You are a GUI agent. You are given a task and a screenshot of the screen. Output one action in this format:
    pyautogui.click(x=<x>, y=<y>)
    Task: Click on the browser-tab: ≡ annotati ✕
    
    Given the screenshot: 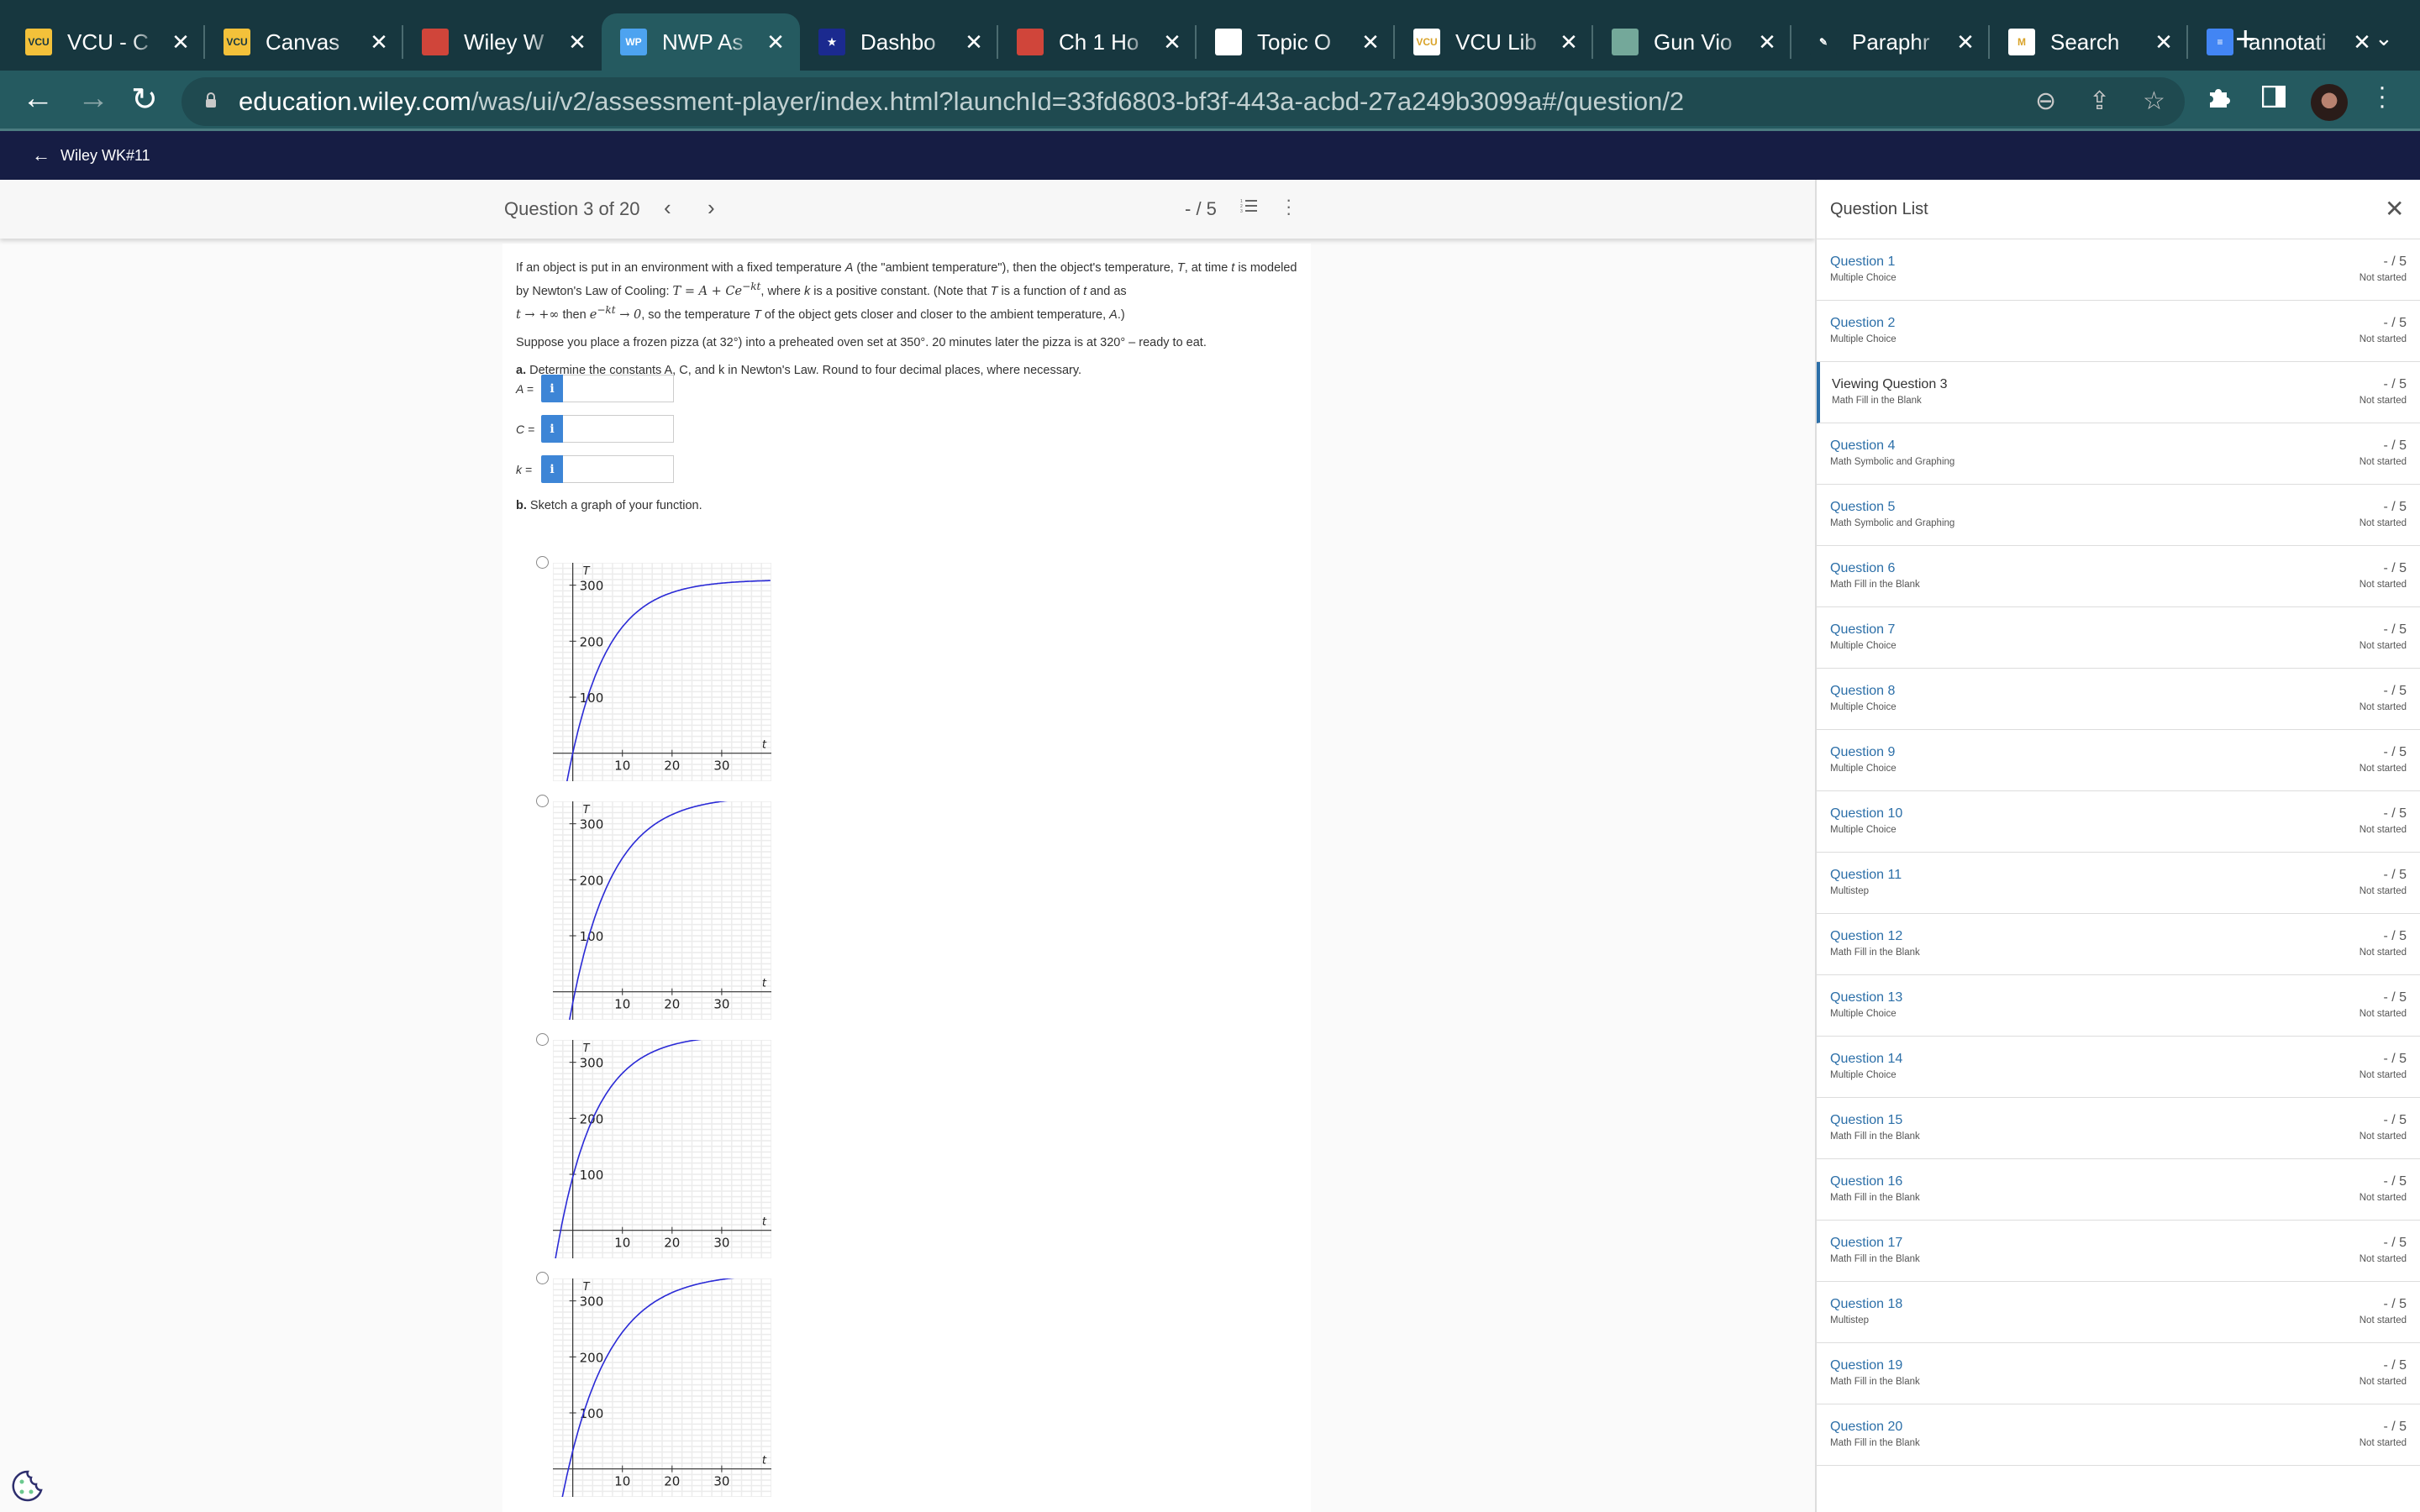 What is the action you would take?
    pyautogui.click(x=2287, y=42)
    